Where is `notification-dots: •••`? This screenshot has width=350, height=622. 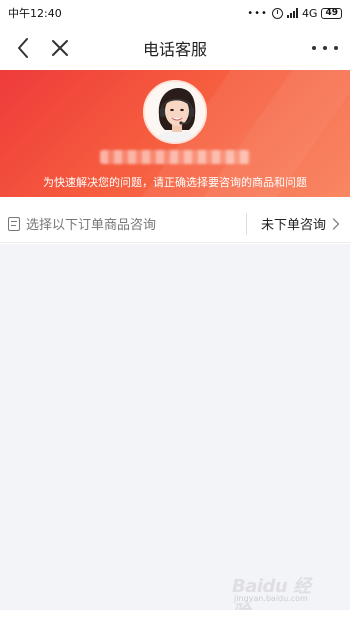 notification-dots: ••• is located at coordinates (257, 13).